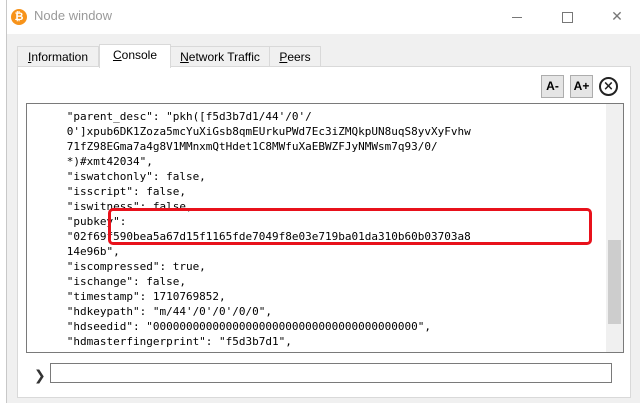 This screenshot has width=640, height=403. What do you see at coordinates (581, 86) in the screenshot?
I see `font-bigger-button: A+` at bounding box center [581, 86].